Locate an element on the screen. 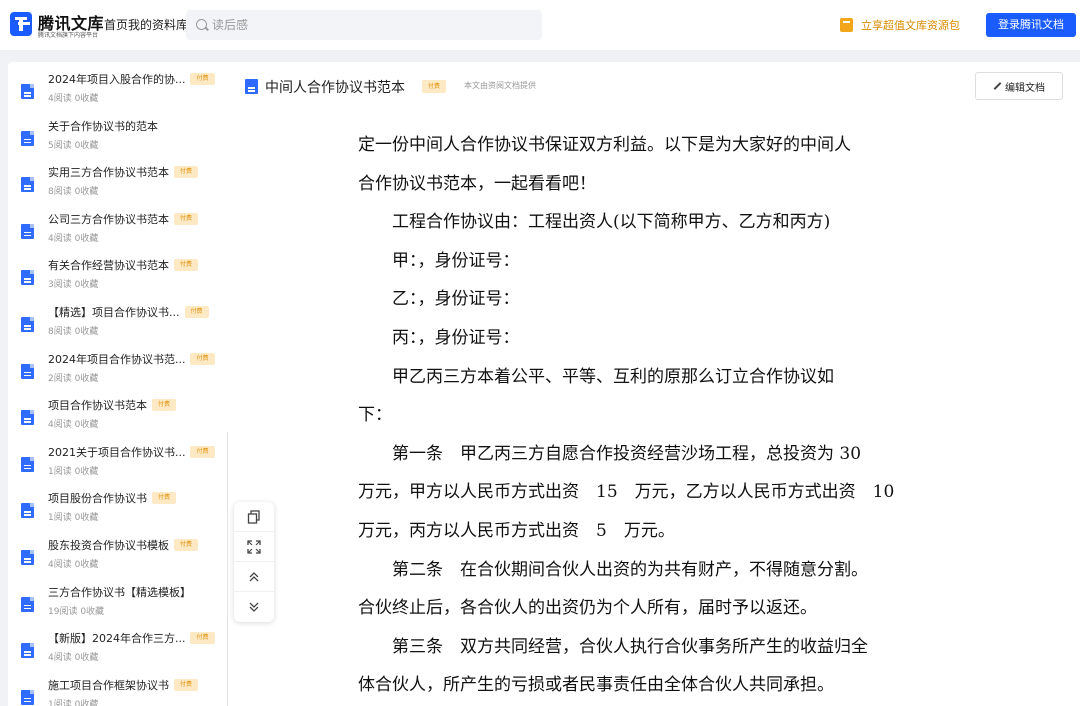  floating-toolbar is located at coordinates (254, 562).